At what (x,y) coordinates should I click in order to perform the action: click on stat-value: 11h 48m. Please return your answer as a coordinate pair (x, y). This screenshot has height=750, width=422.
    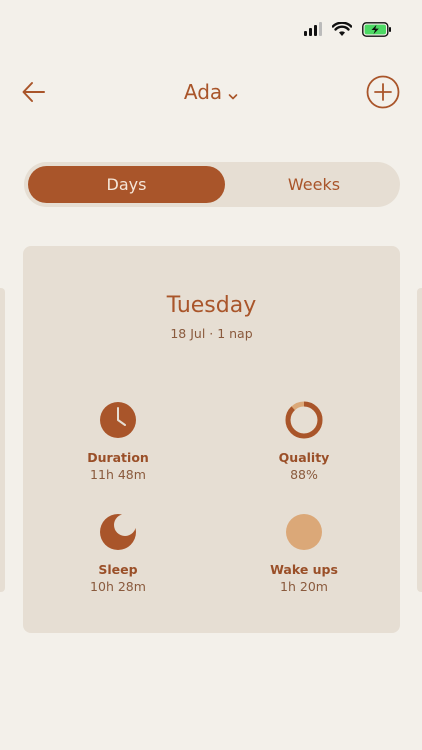
    Looking at the image, I should click on (118, 474).